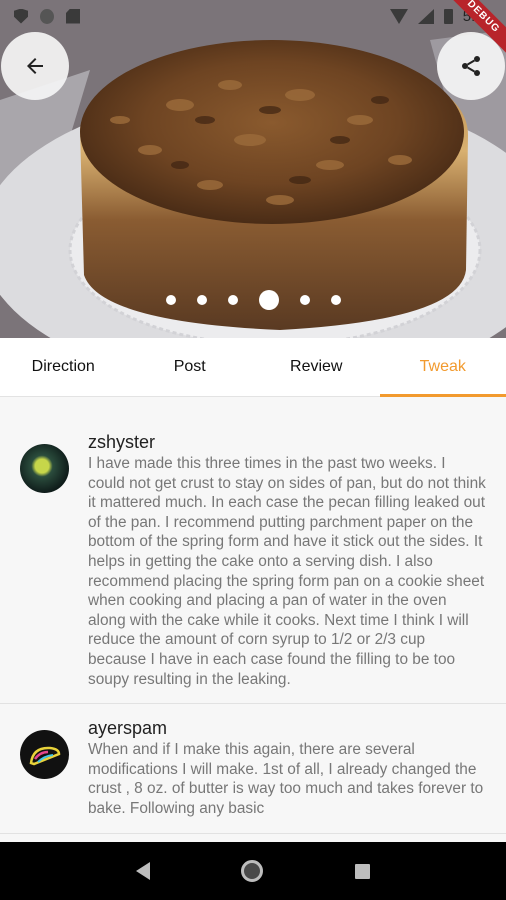 The width and height of the screenshot is (506, 900). I want to click on signal-icon, so click(425, 16).